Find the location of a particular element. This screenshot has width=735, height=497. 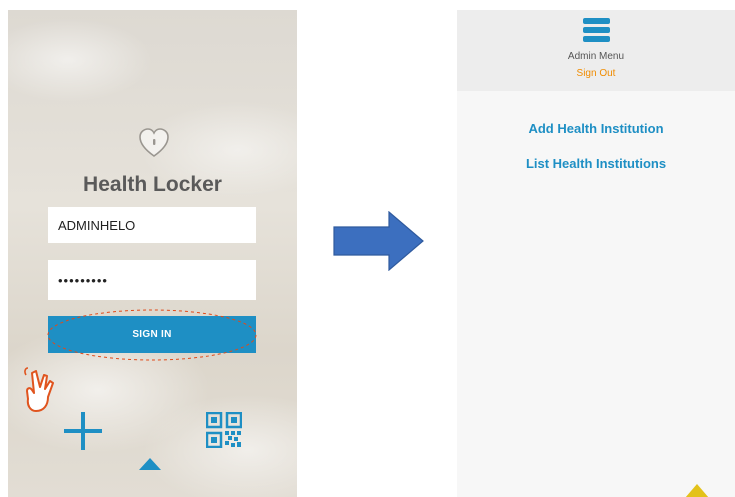

username-value: ADMINHELO is located at coordinates (97, 225).